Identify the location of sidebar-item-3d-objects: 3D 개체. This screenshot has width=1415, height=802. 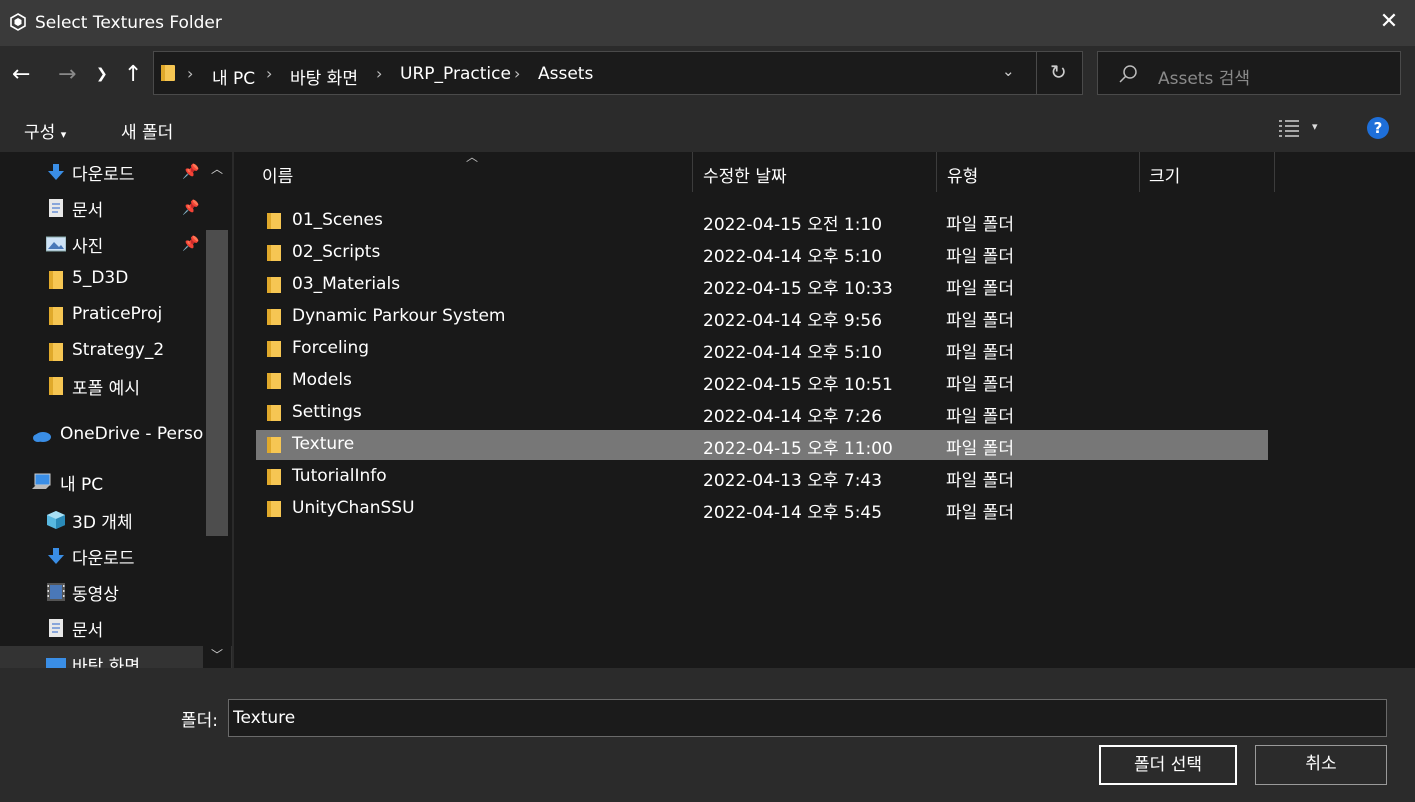
(101, 520).